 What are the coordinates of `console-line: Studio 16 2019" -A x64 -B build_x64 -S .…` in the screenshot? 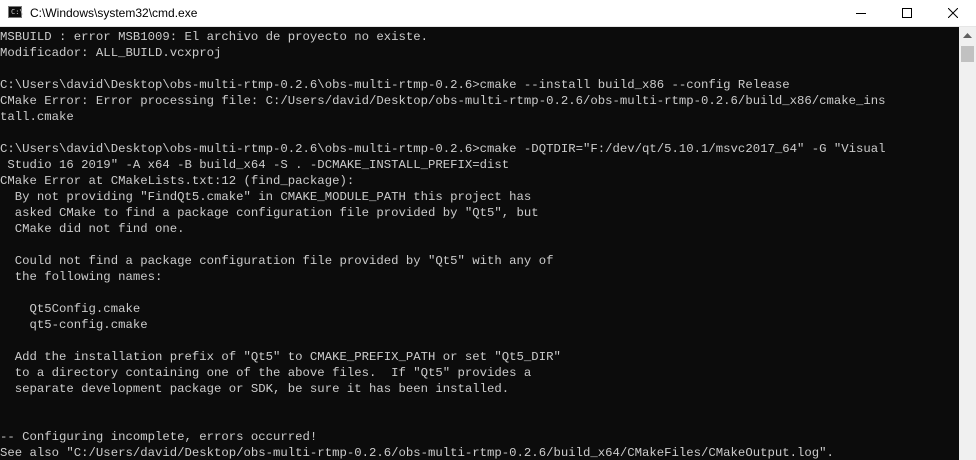 It's located at (255, 165).